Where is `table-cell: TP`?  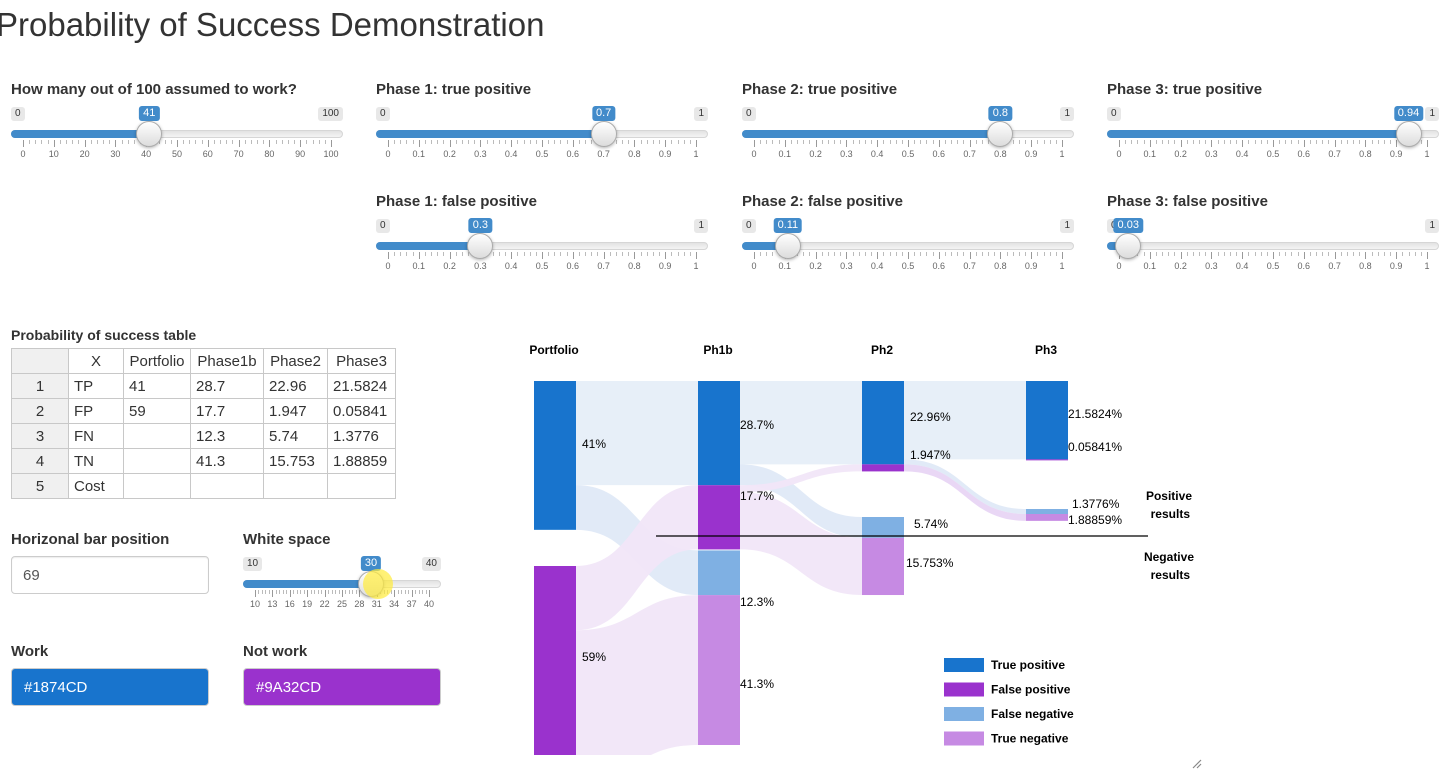
table-cell: TP is located at coordinates (96, 386).